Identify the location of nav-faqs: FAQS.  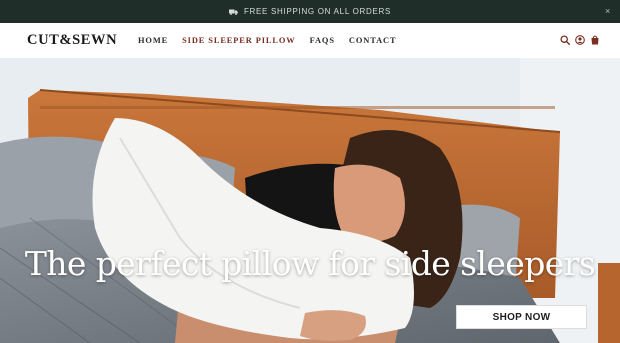
(322, 40).